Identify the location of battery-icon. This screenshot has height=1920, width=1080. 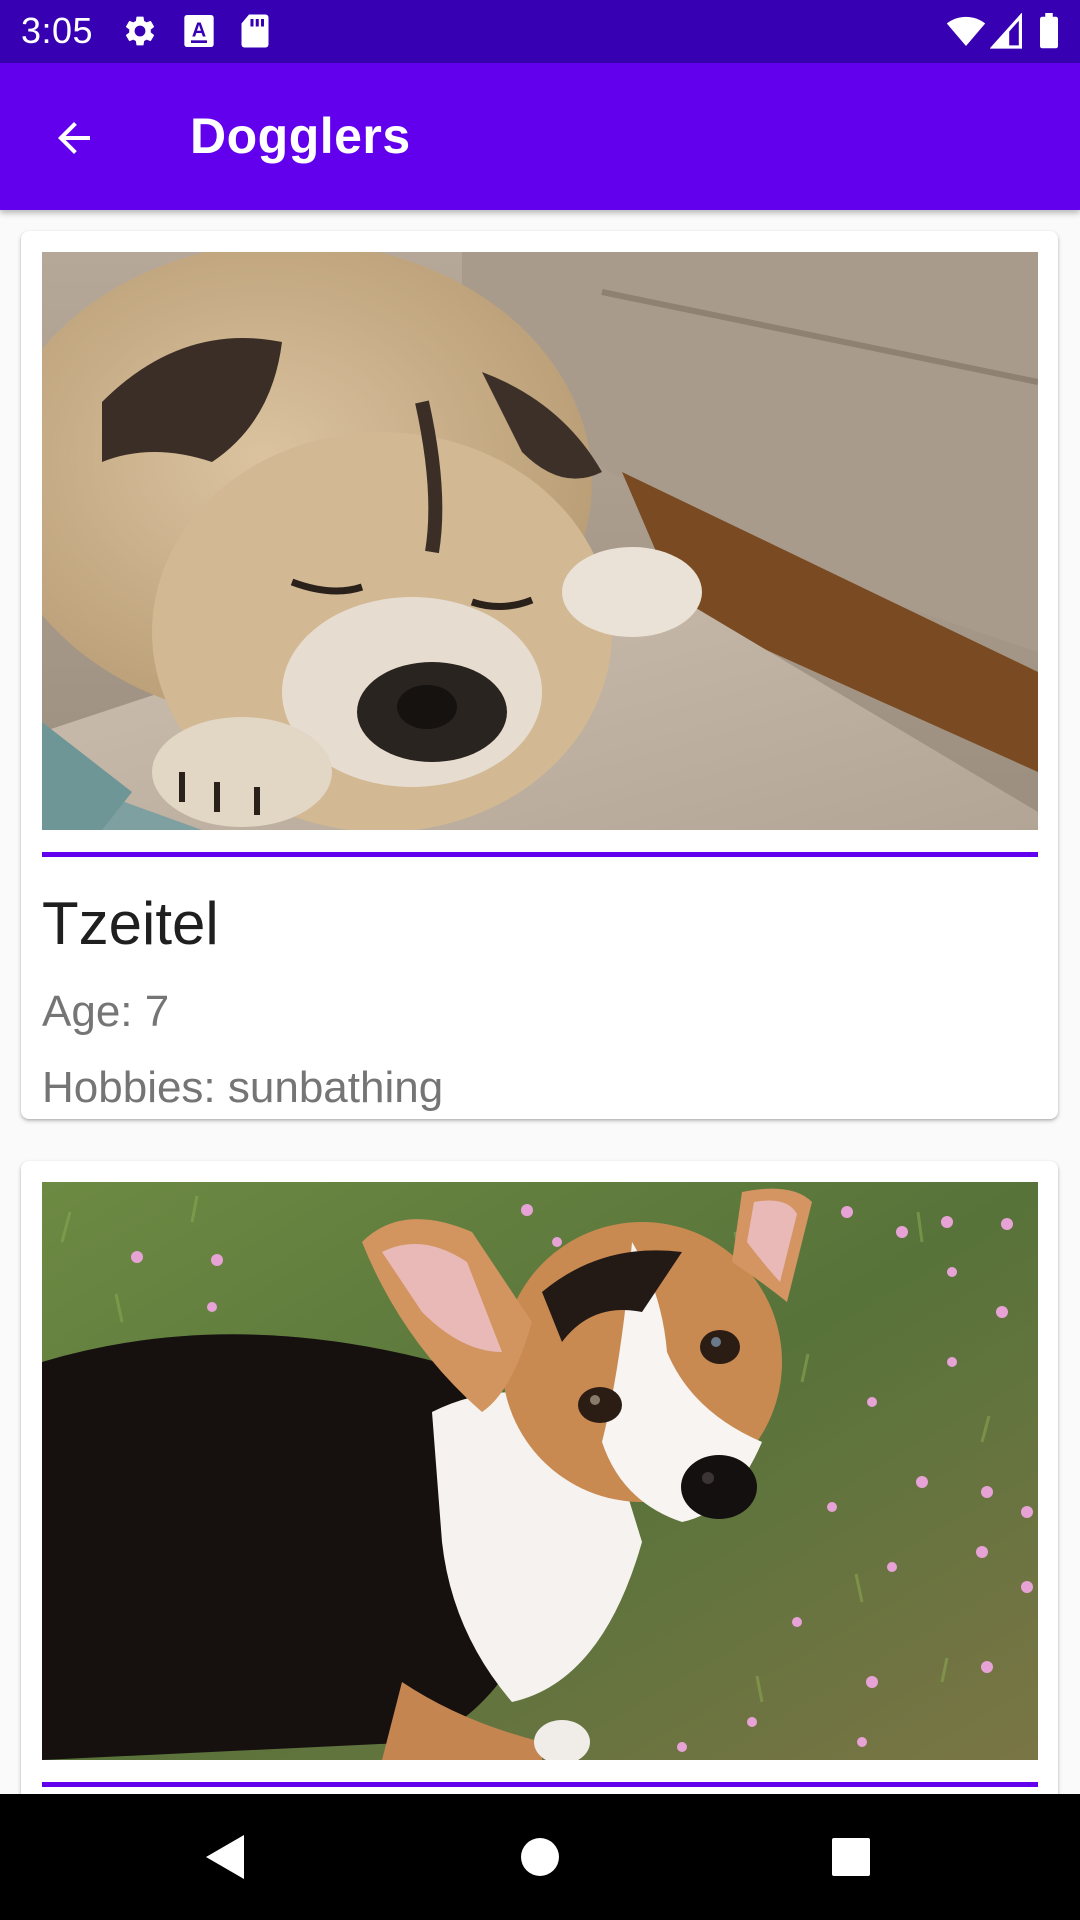
(1049, 31).